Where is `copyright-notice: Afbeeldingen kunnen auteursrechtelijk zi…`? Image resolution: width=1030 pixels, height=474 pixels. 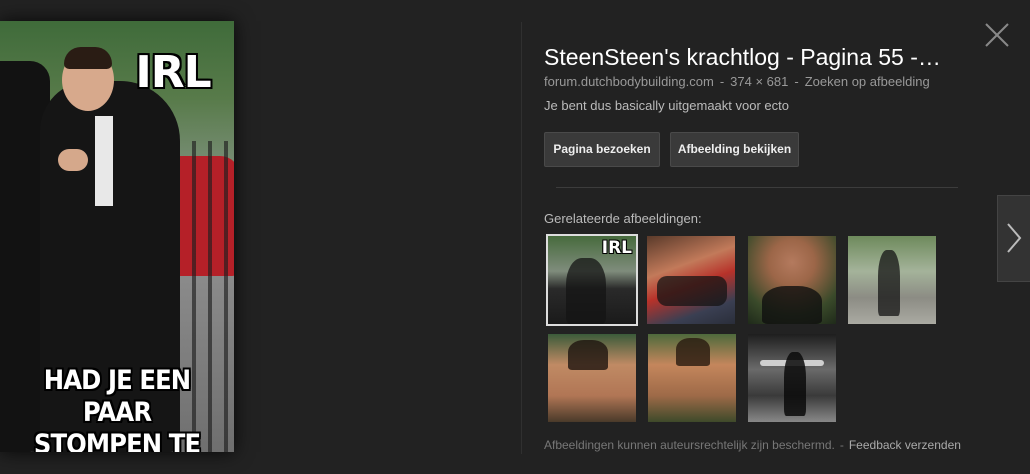
copyright-notice: Afbeeldingen kunnen auteursrechtelijk zi… is located at coordinates (689, 445).